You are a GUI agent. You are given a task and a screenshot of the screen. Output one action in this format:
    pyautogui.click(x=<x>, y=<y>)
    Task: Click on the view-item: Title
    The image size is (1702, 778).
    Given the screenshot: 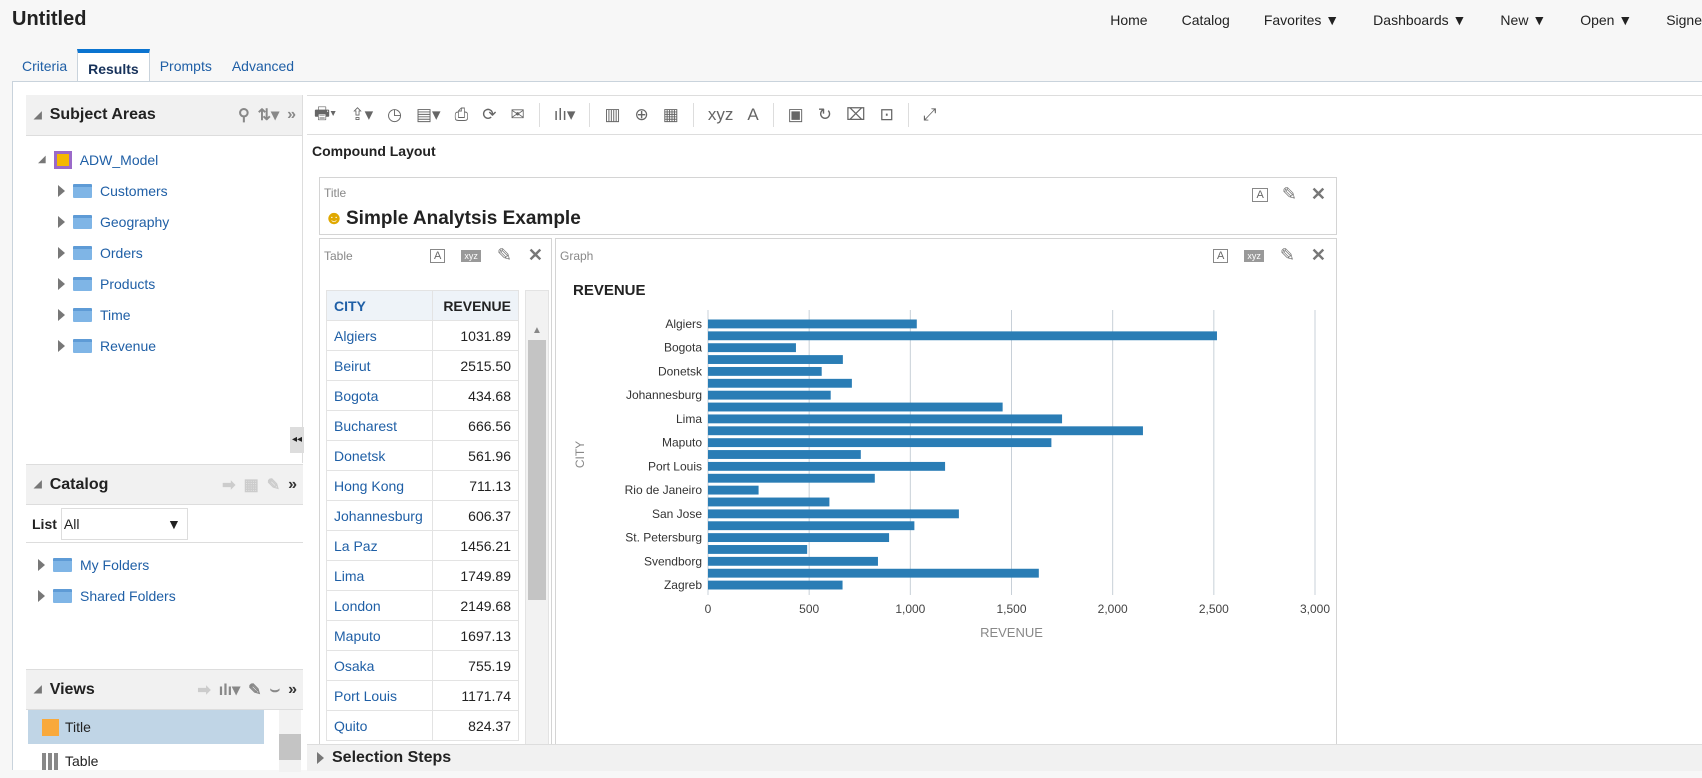 What is the action you would take?
    pyautogui.click(x=146, y=727)
    